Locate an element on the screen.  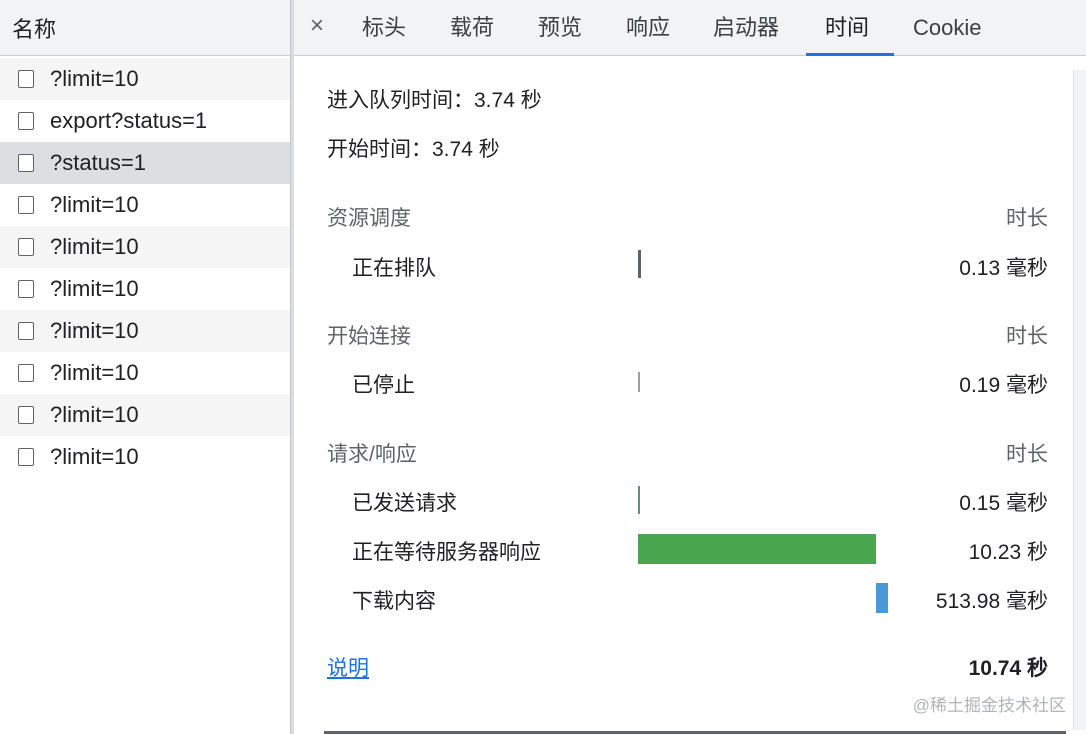
timing-value-request-sent: 0.15 毫秒 is located at coordinates (1003, 503).